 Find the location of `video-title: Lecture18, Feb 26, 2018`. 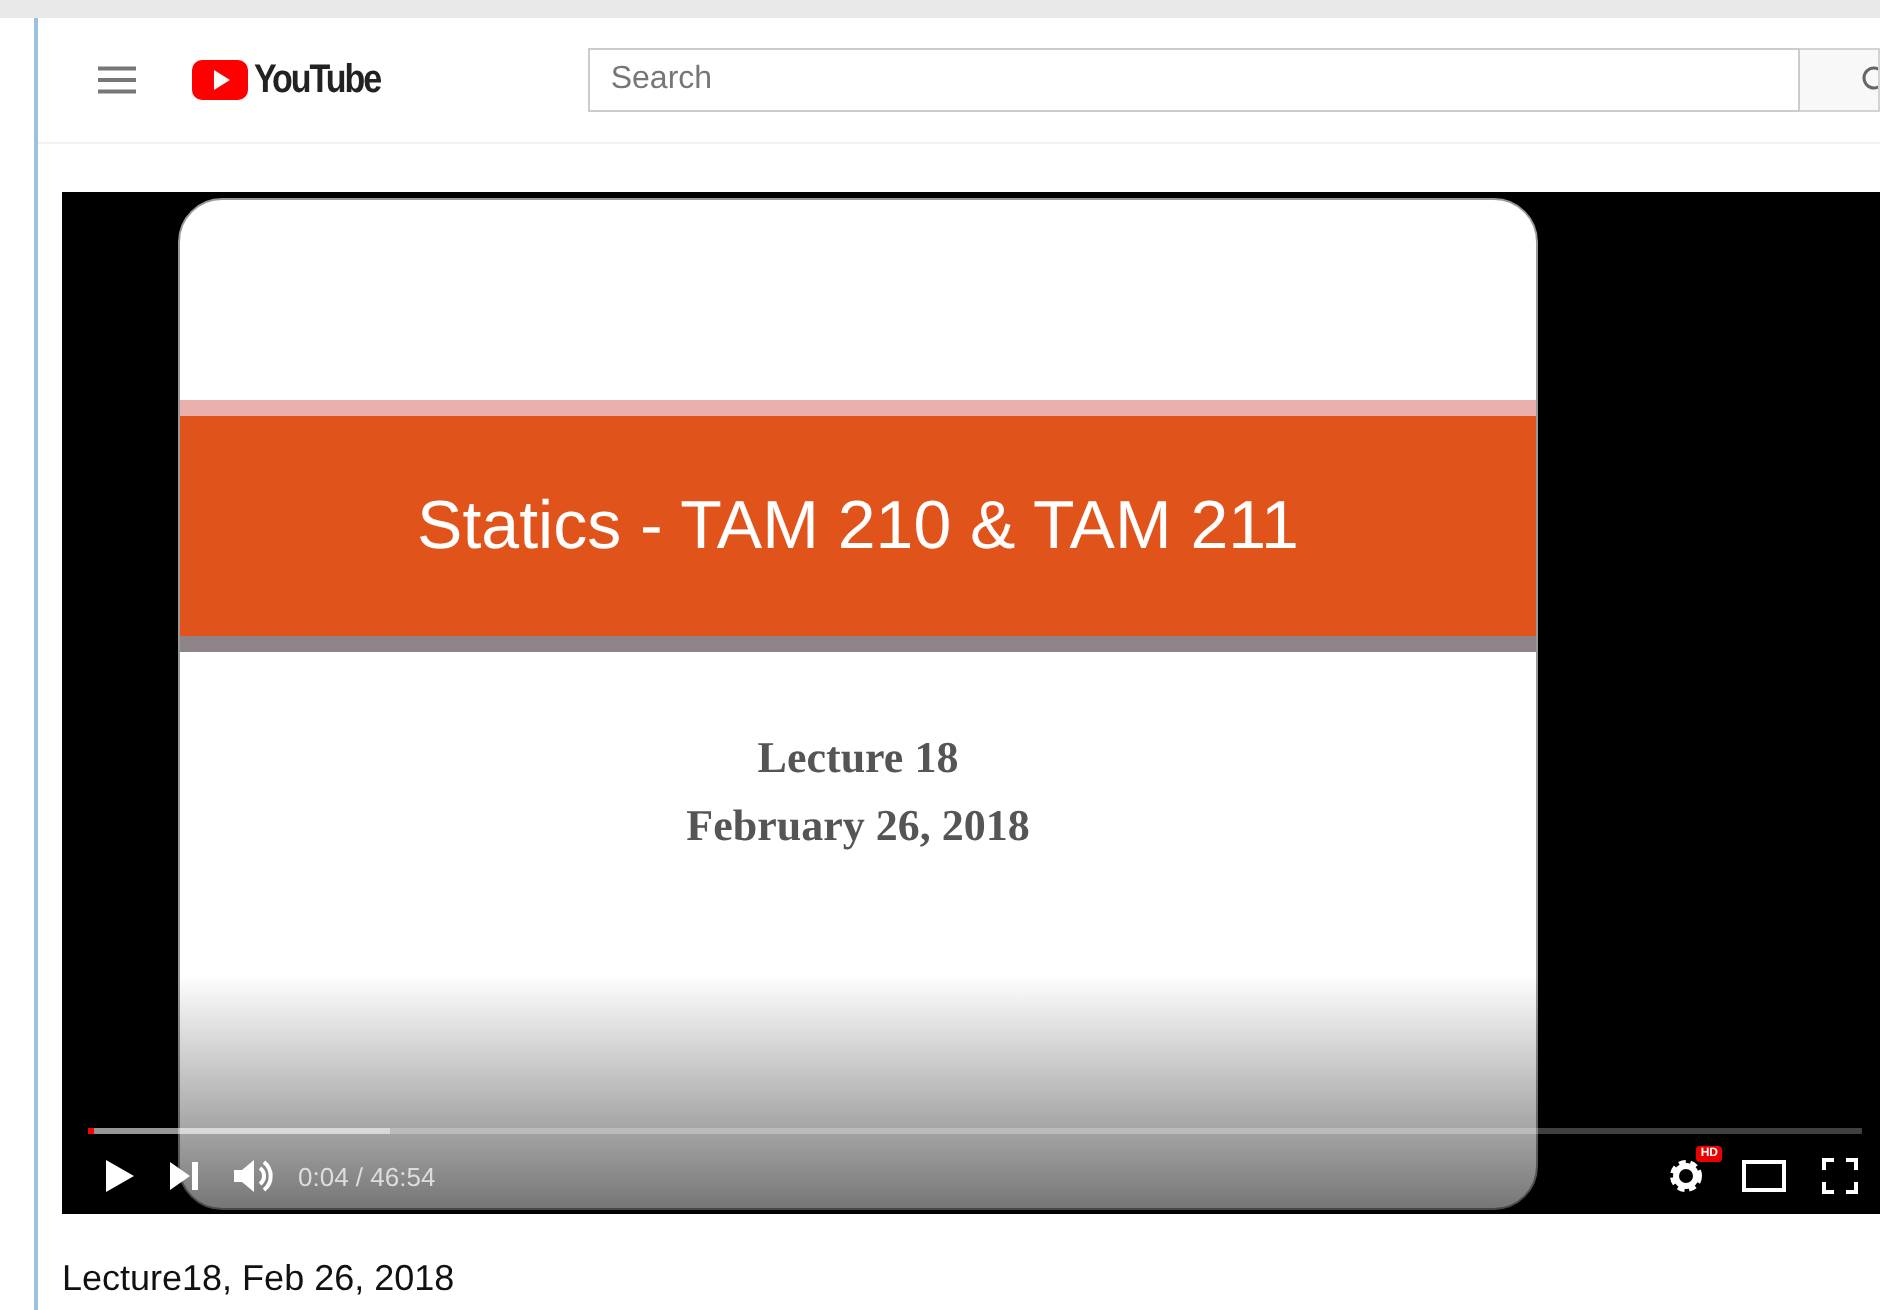

video-title: Lecture18, Feb 26, 2018 is located at coordinates (259, 1279).